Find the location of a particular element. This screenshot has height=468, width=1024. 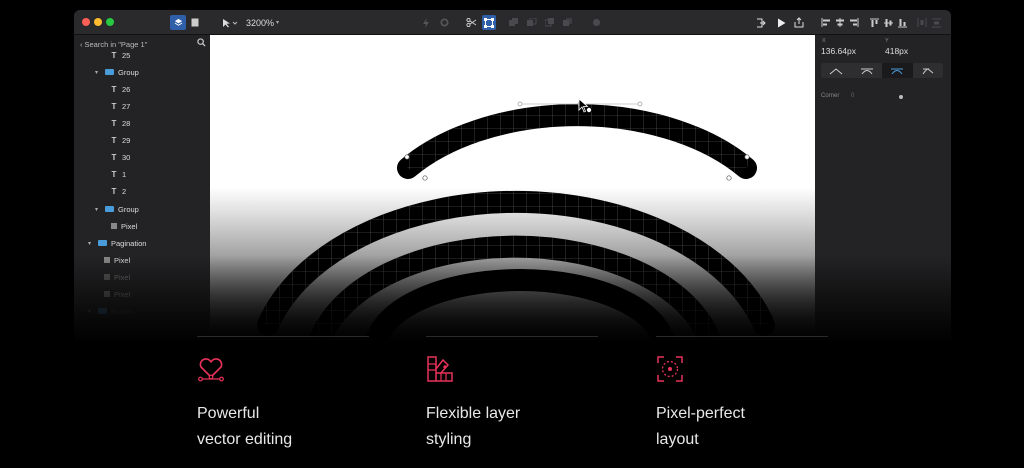

share-button is located at coordinates (799, 22).